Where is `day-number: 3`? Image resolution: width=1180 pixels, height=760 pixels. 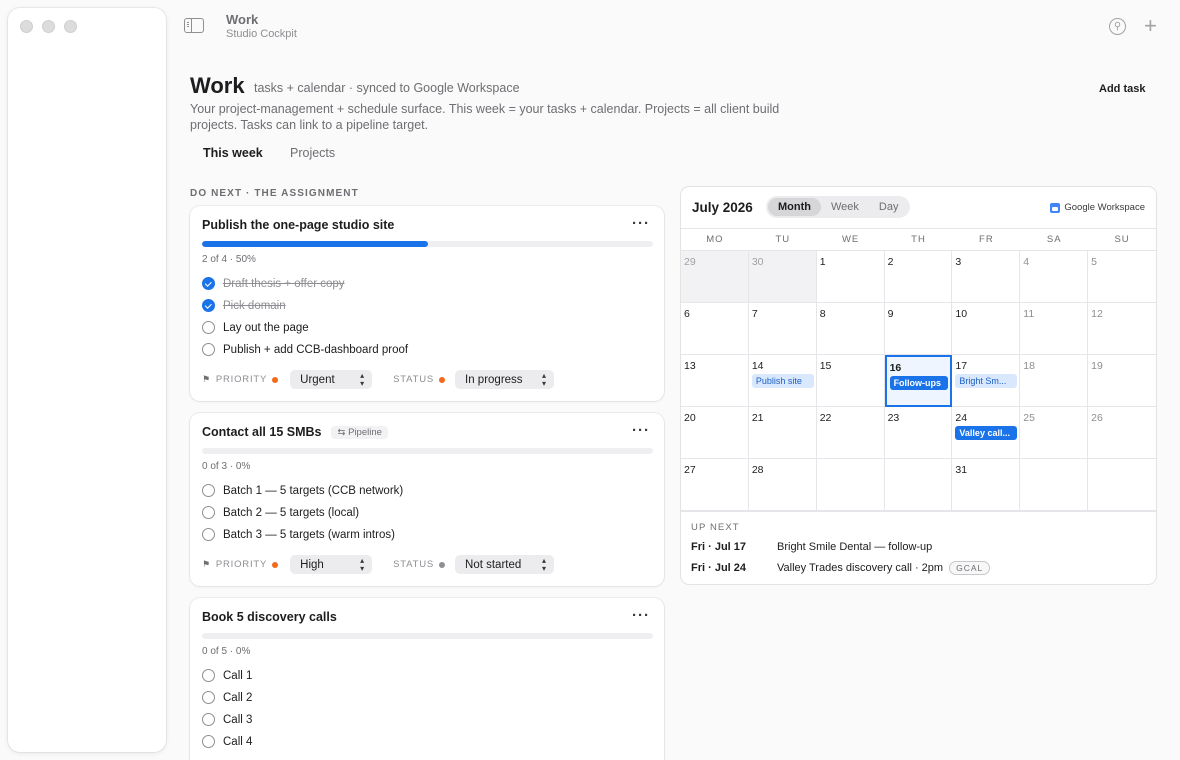
day-number: 3 is located at coordinates (958, 262).